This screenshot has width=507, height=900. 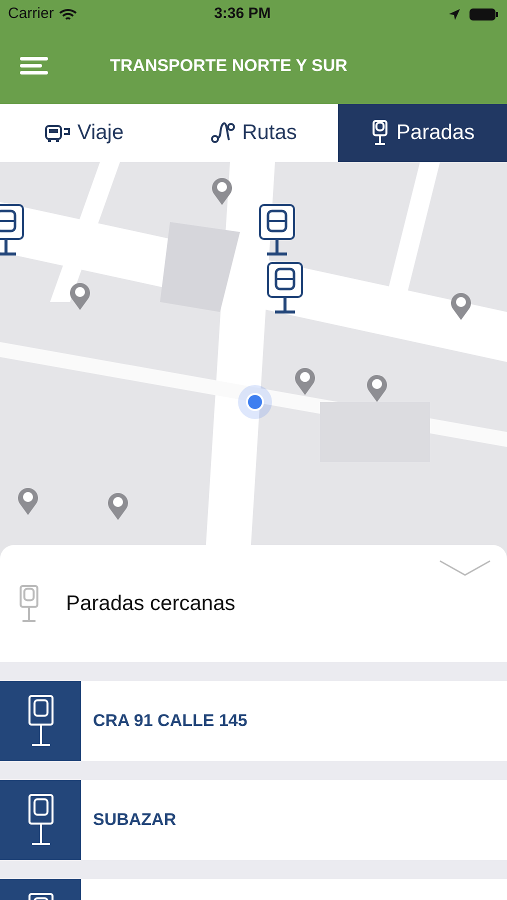 What do you see at coordinates (223, 133) in the screenshot?
I see `route-icon` at bounding box center [223, 133].